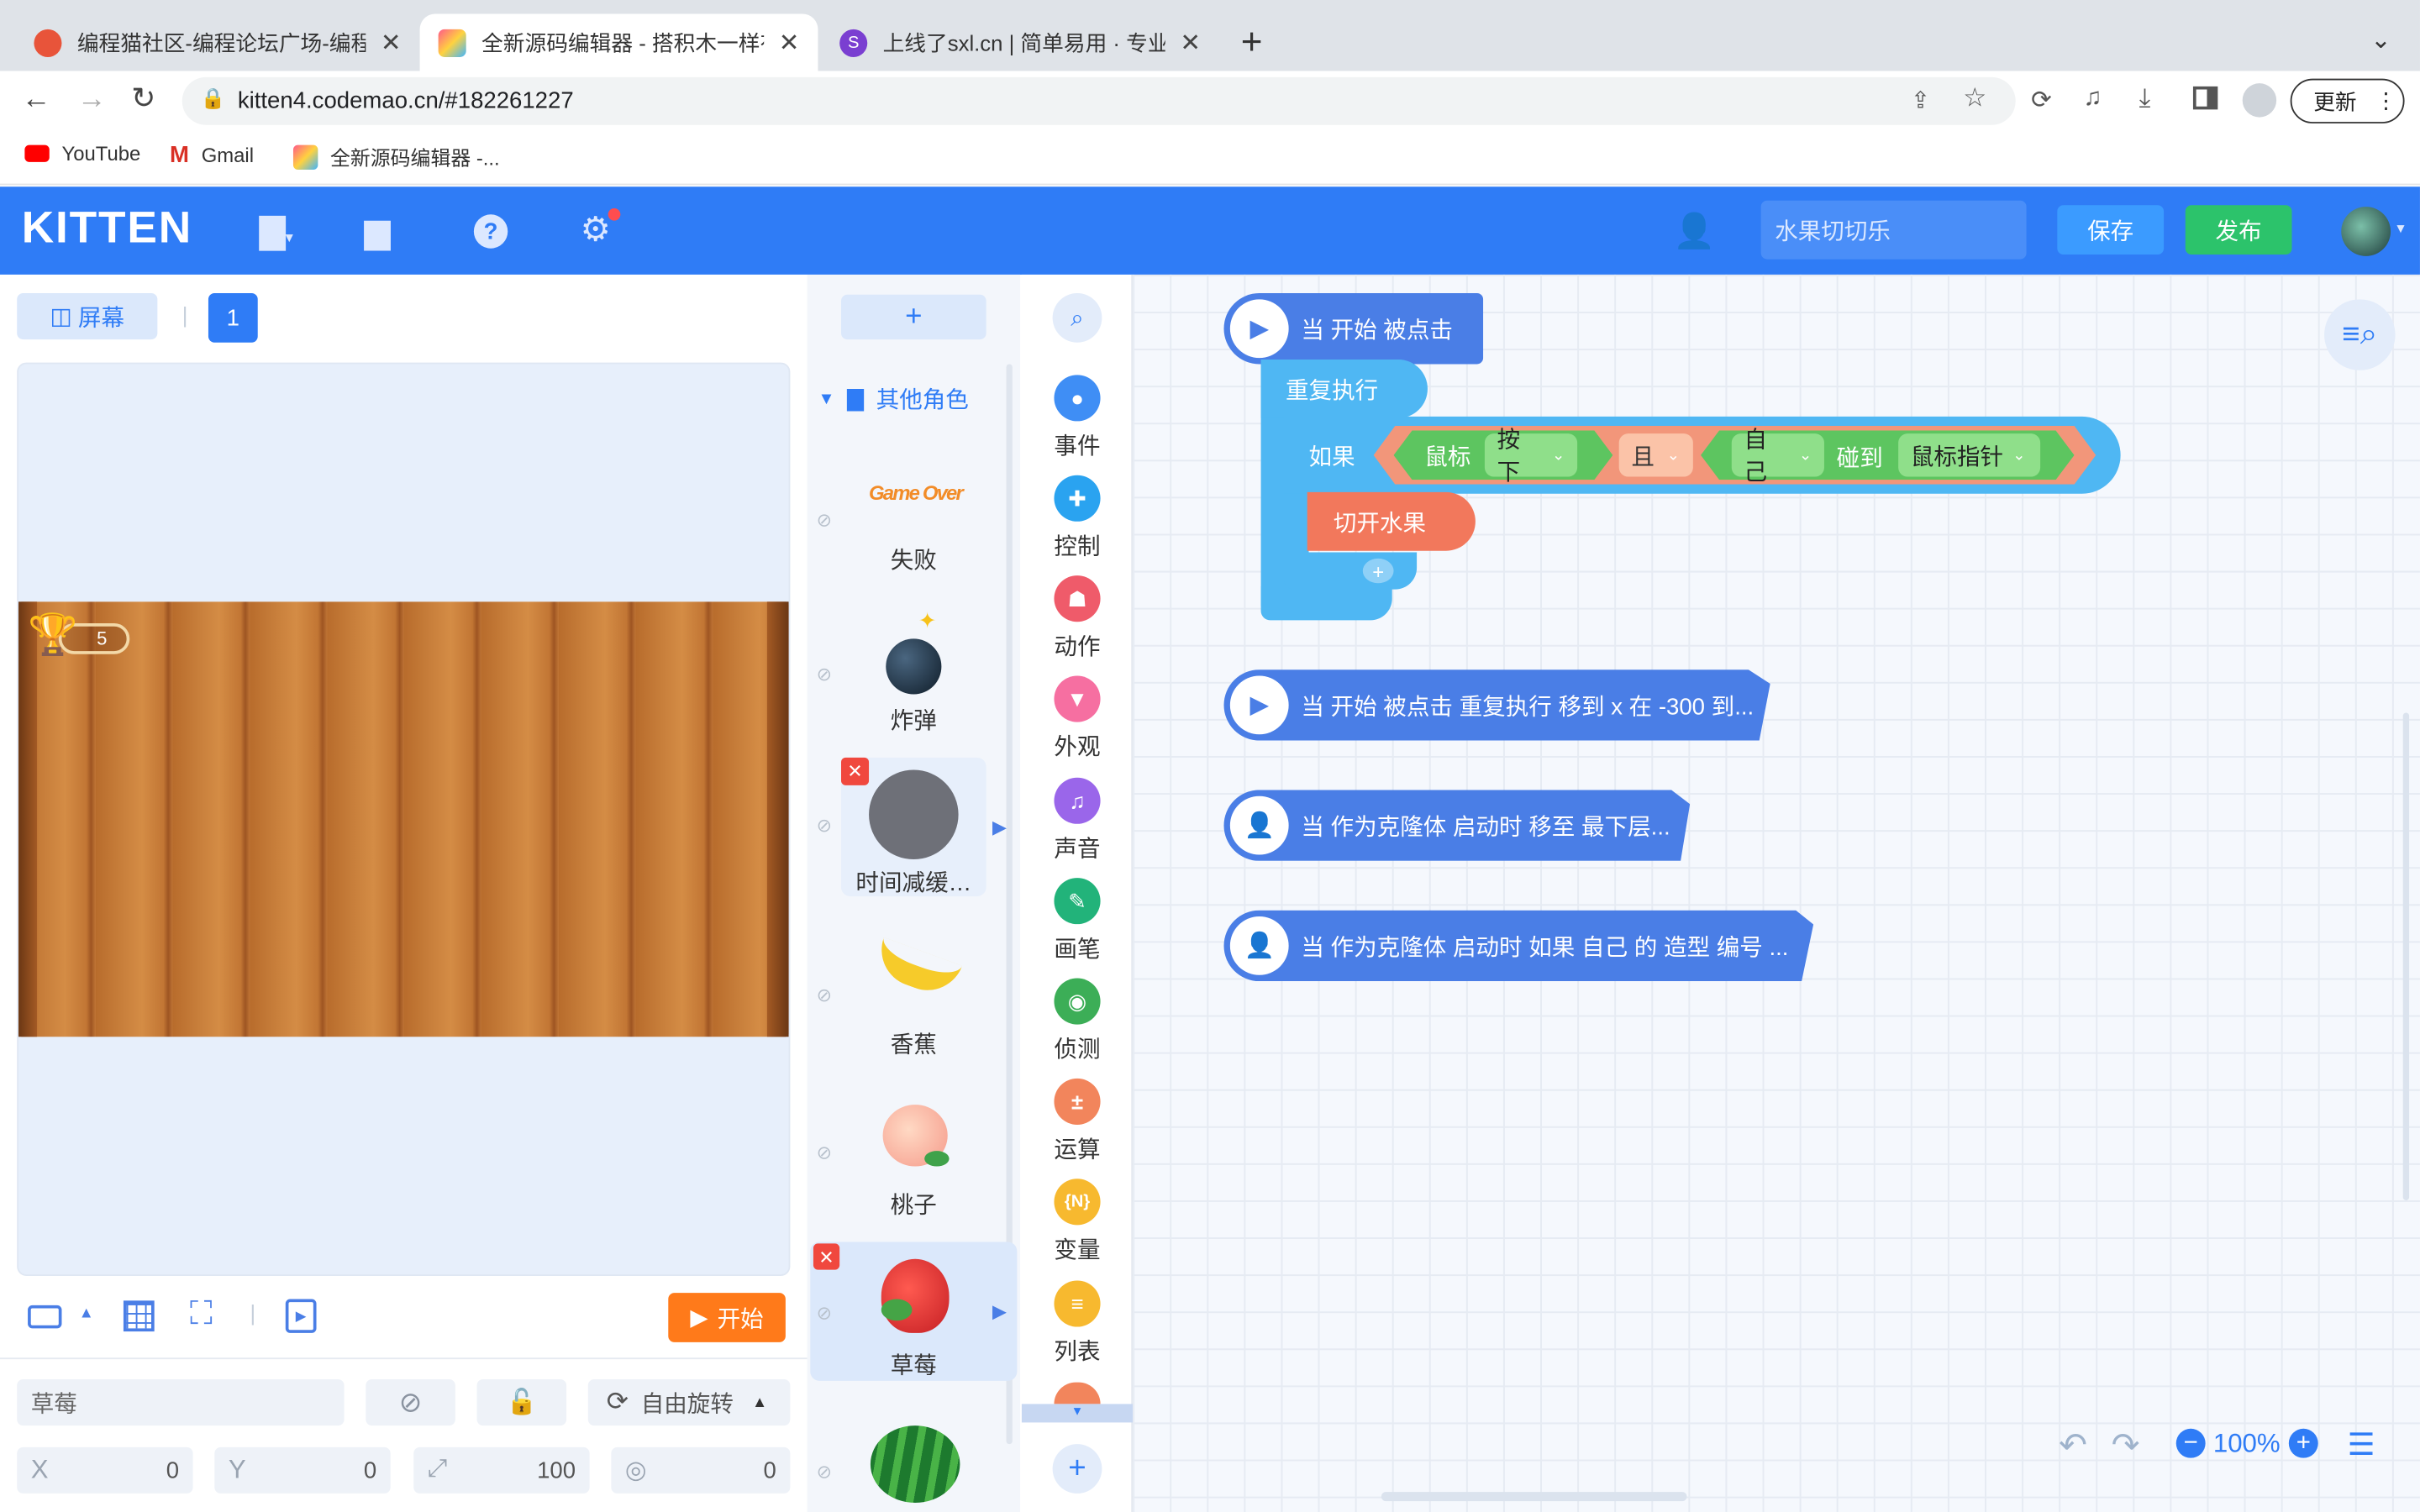  I want to click on touch-self-dropdown: 自己 ⌄, so click(1778, 457).